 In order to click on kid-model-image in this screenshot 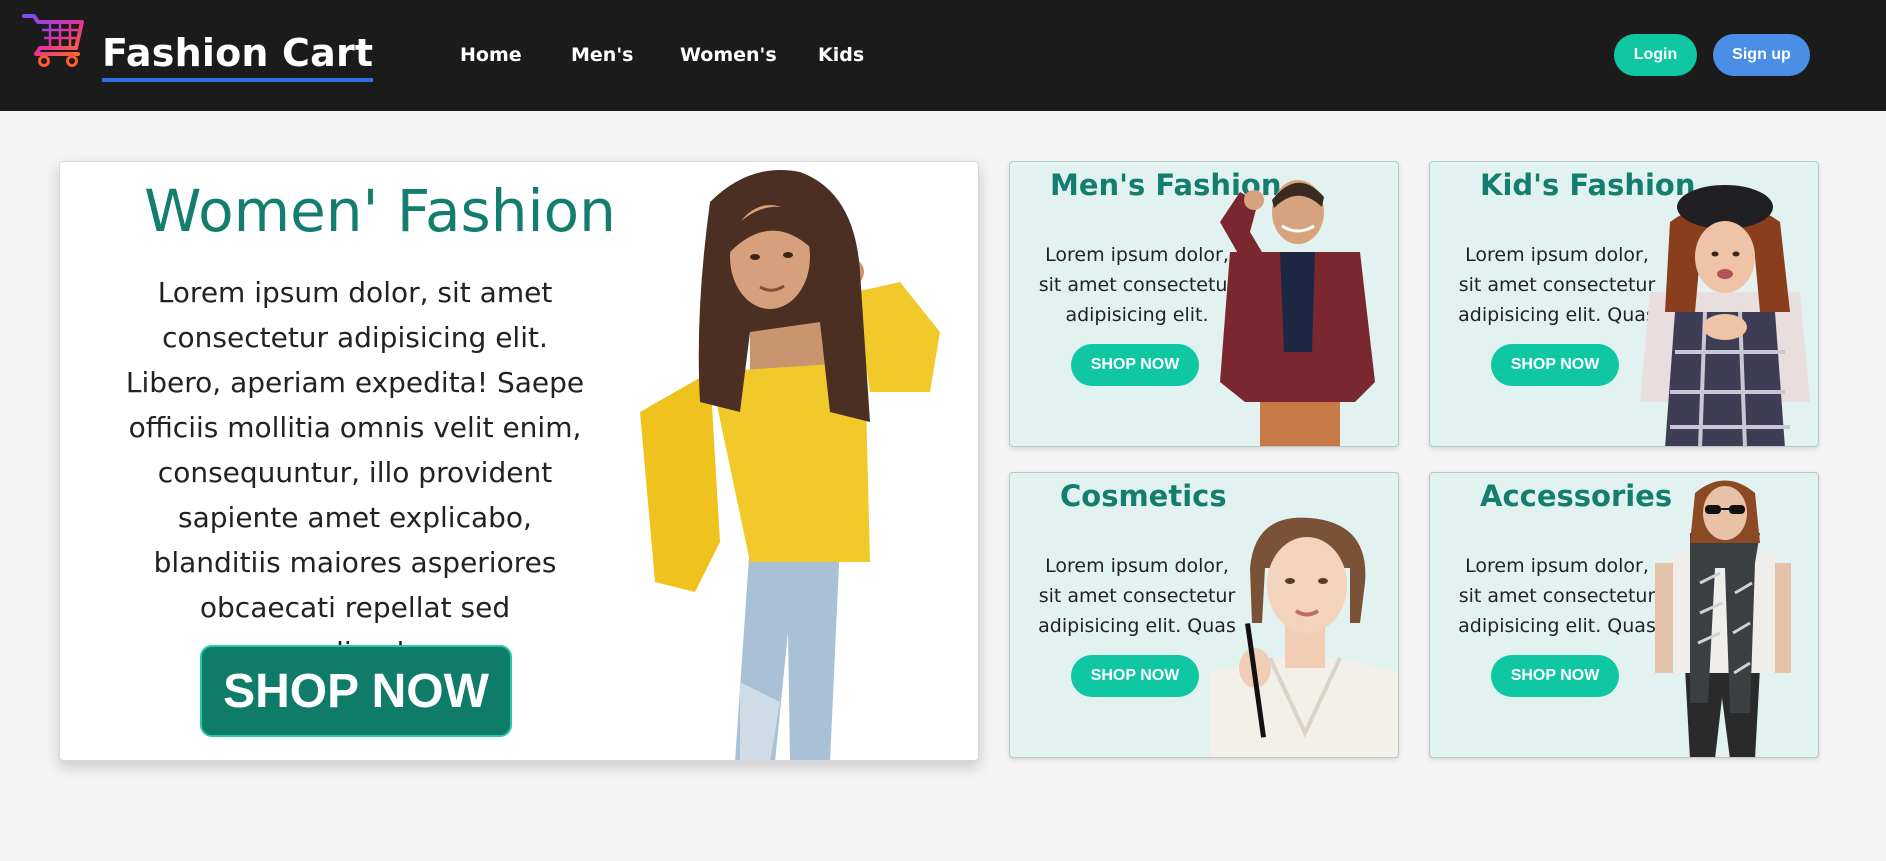, I will do `click(1725, 315)`.